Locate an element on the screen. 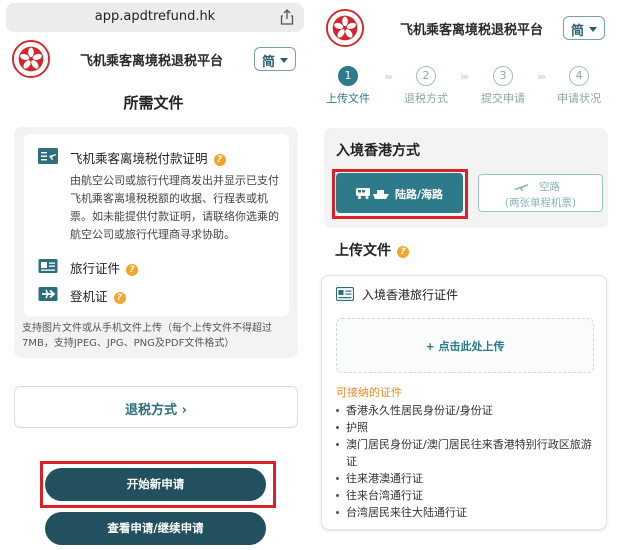 The width and height of the screenshot is (620, 550). step-upload: 1 上传文件 is located at coordinates (348, 86).